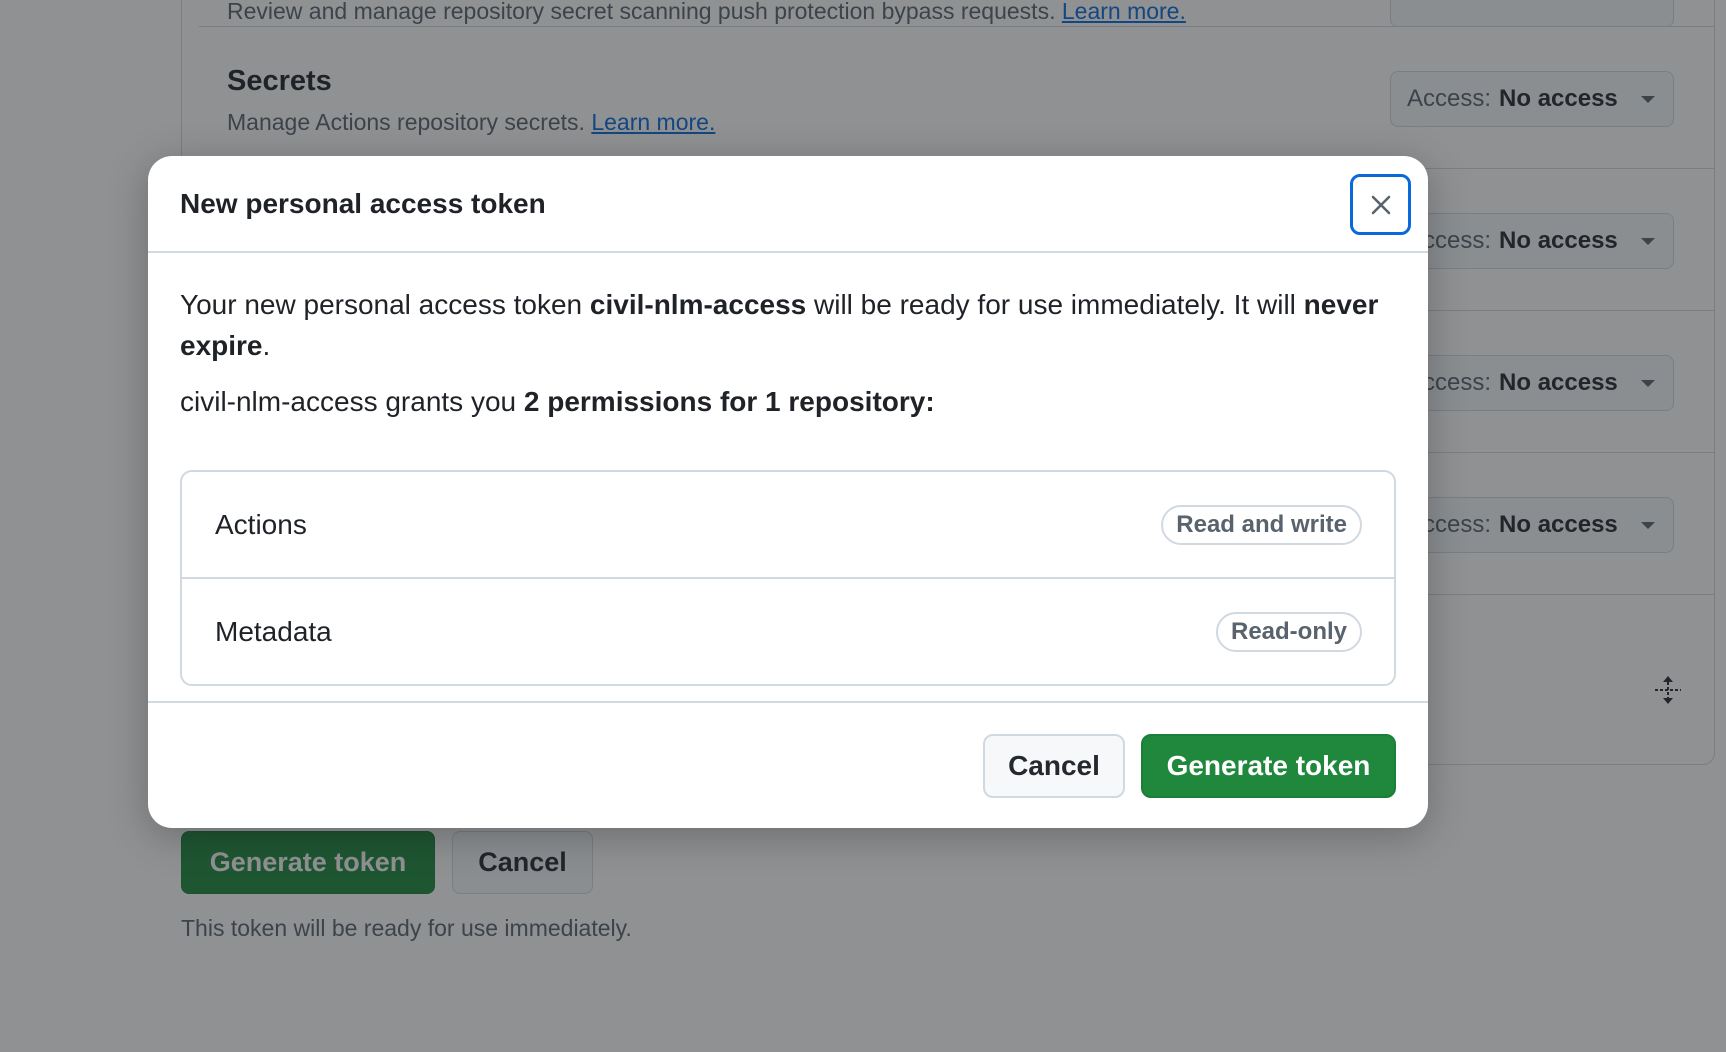  Describe the element at coordinates (788, 525) in the screenshot. I see `list-item: Actions Read and write` at that location.